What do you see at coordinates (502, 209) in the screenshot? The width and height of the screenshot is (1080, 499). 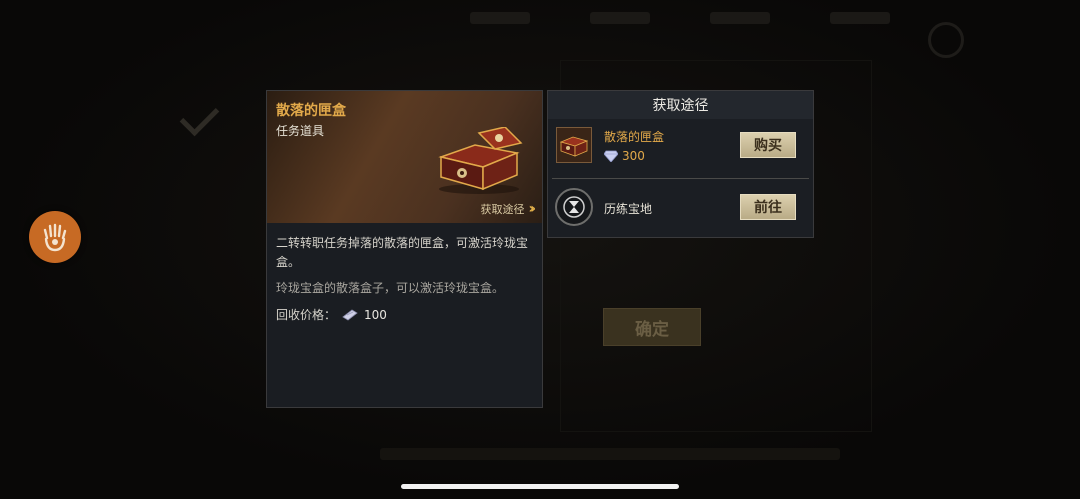 I see `obtain-link-label: 获取途径` at bounding box center [502, 209].